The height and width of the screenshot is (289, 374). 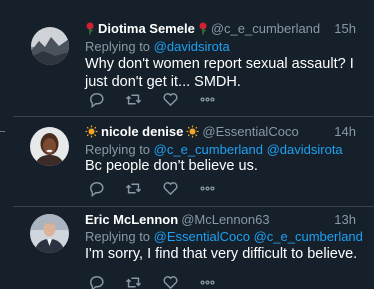 I want to click on timestamp: 13h, so click(x=345, y=219).